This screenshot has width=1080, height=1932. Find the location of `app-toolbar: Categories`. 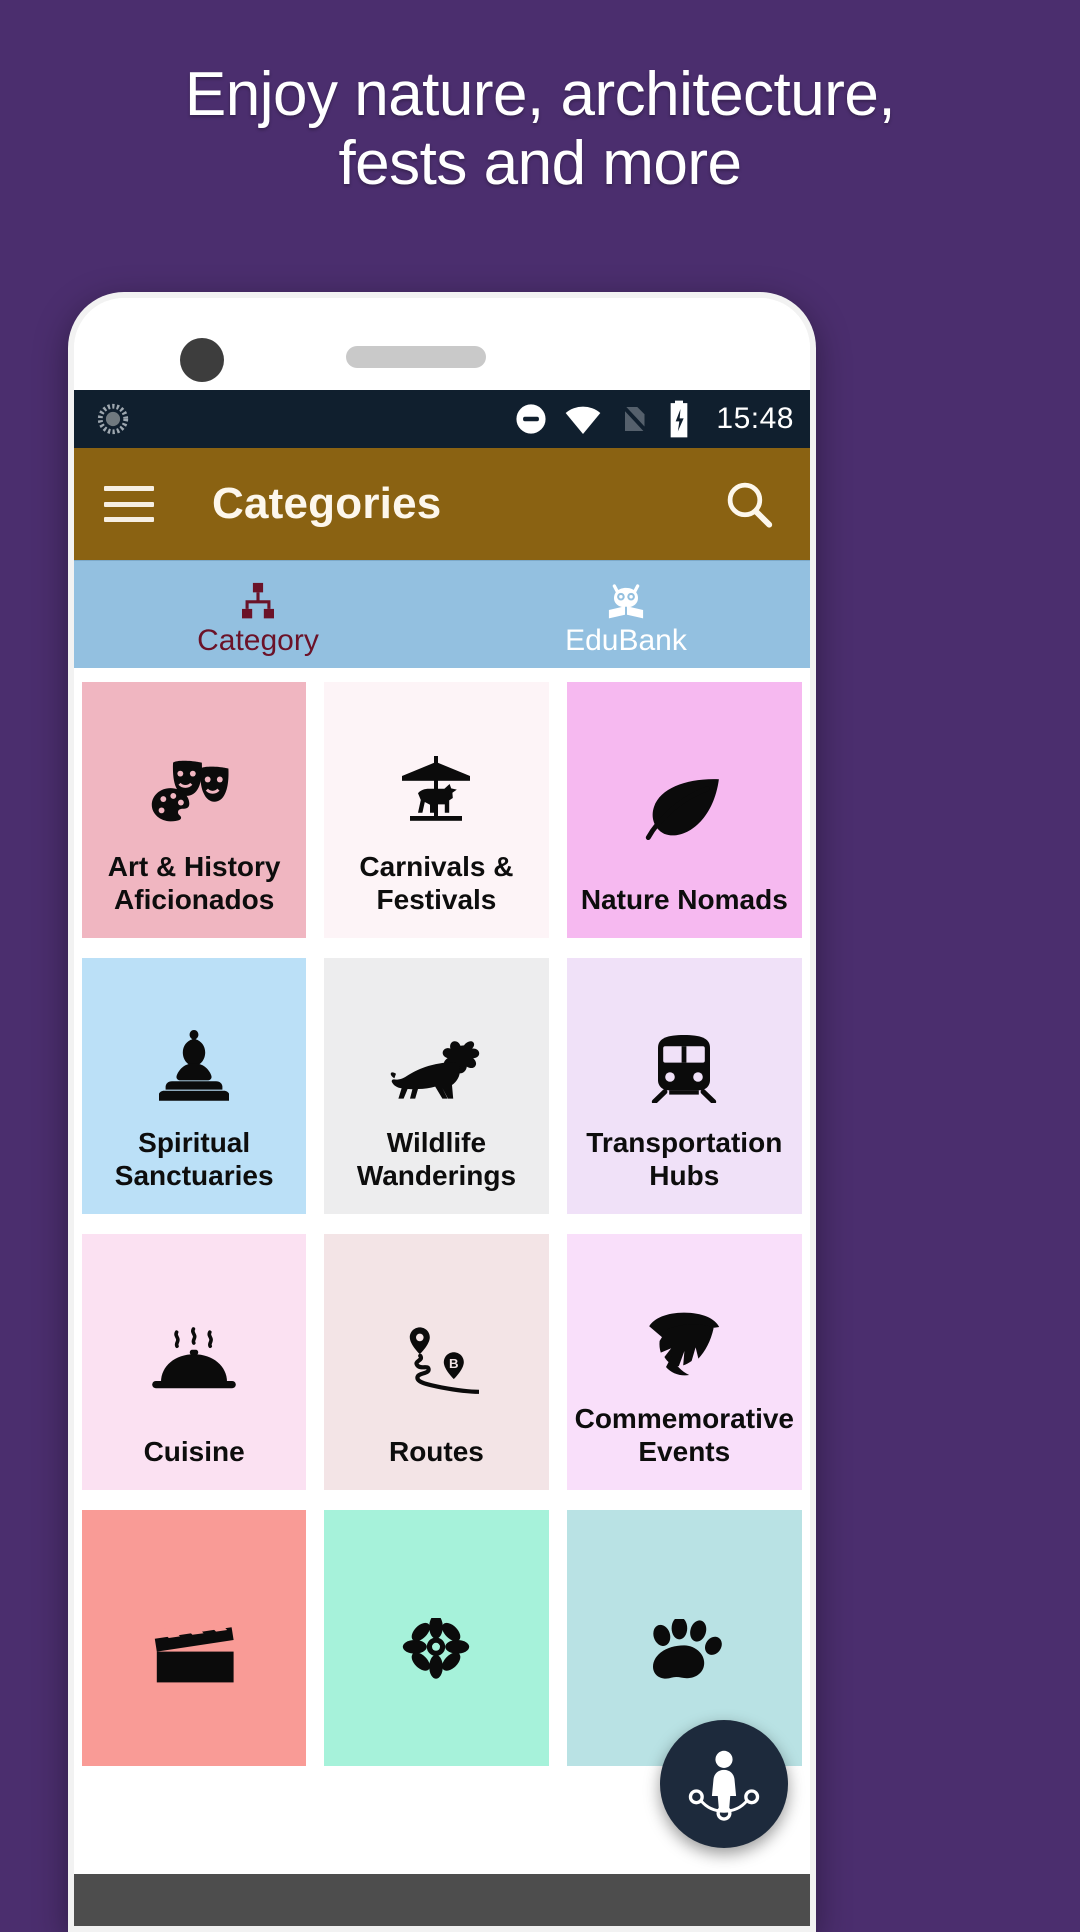

app-toolbar: Categories is located at coordinates (442, 504).